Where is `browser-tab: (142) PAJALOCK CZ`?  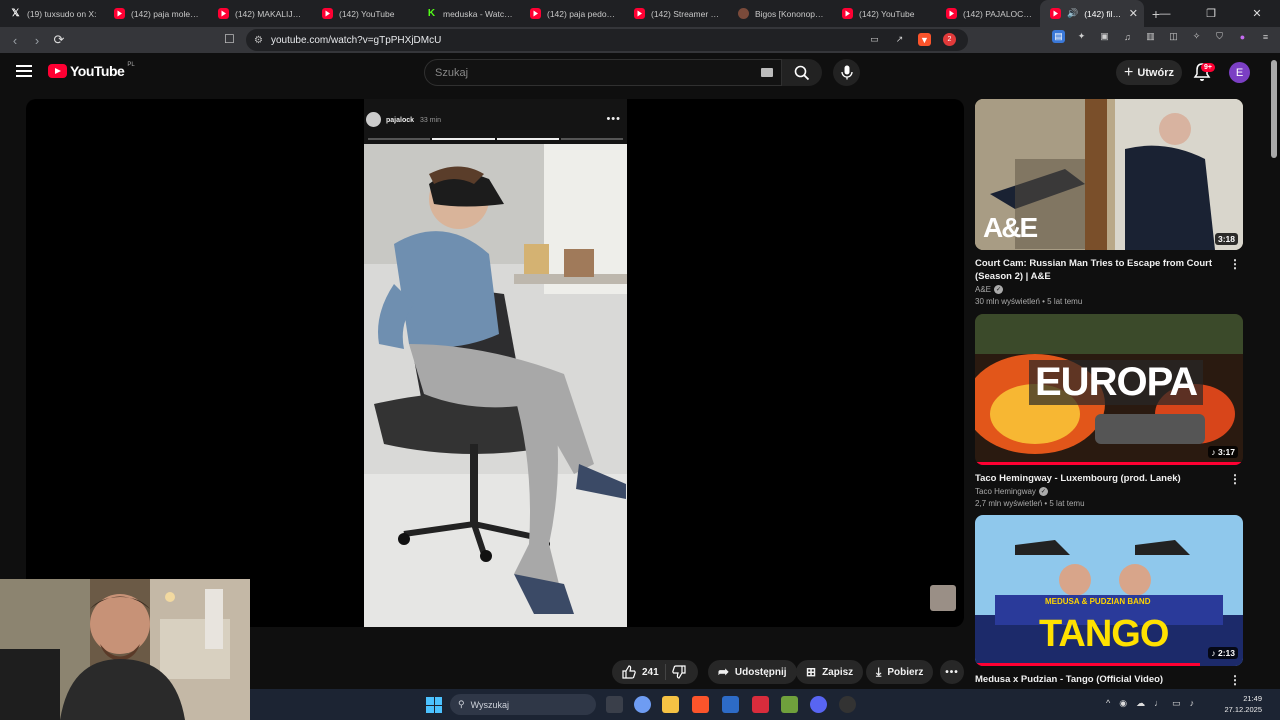
browser-tab: (142) PAJALOCK CZ is located at coordinates (988, 13).